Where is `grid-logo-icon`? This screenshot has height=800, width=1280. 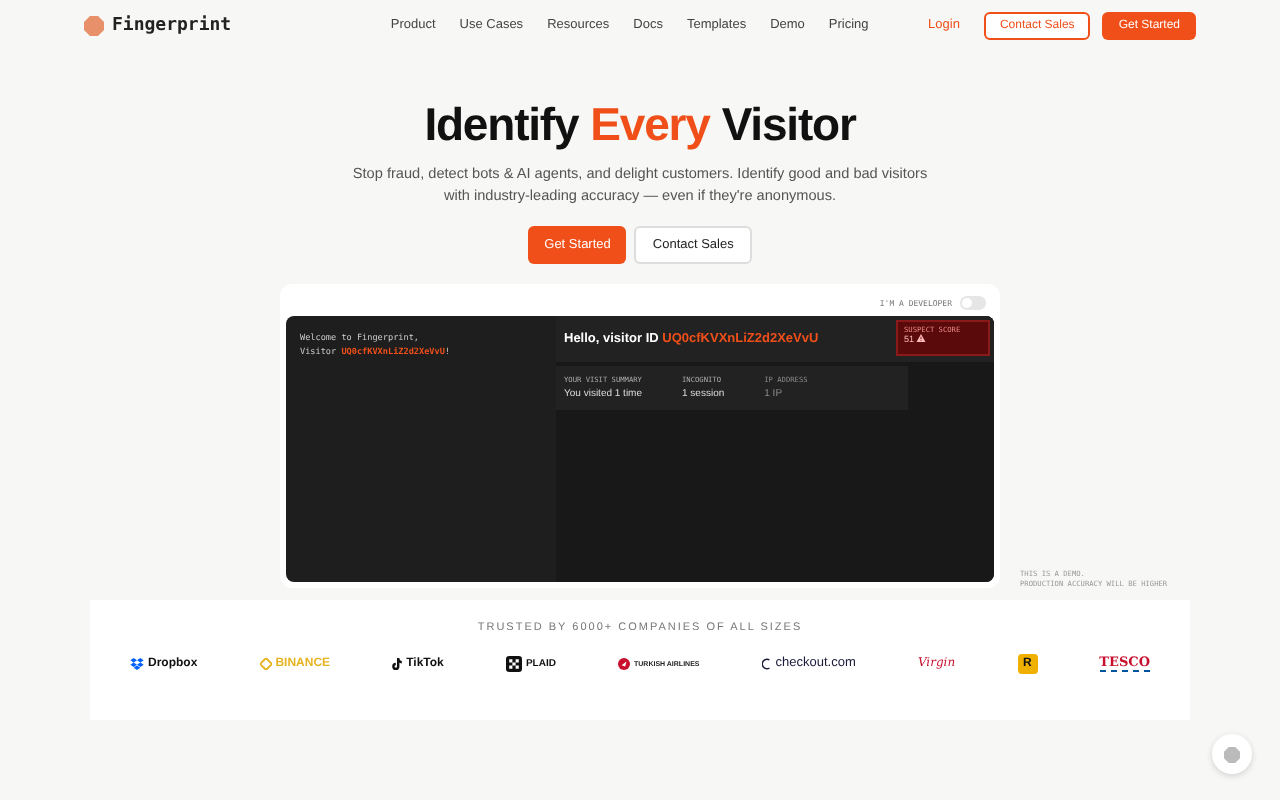
grid-logo-icon is located at coordinates (513, 663).